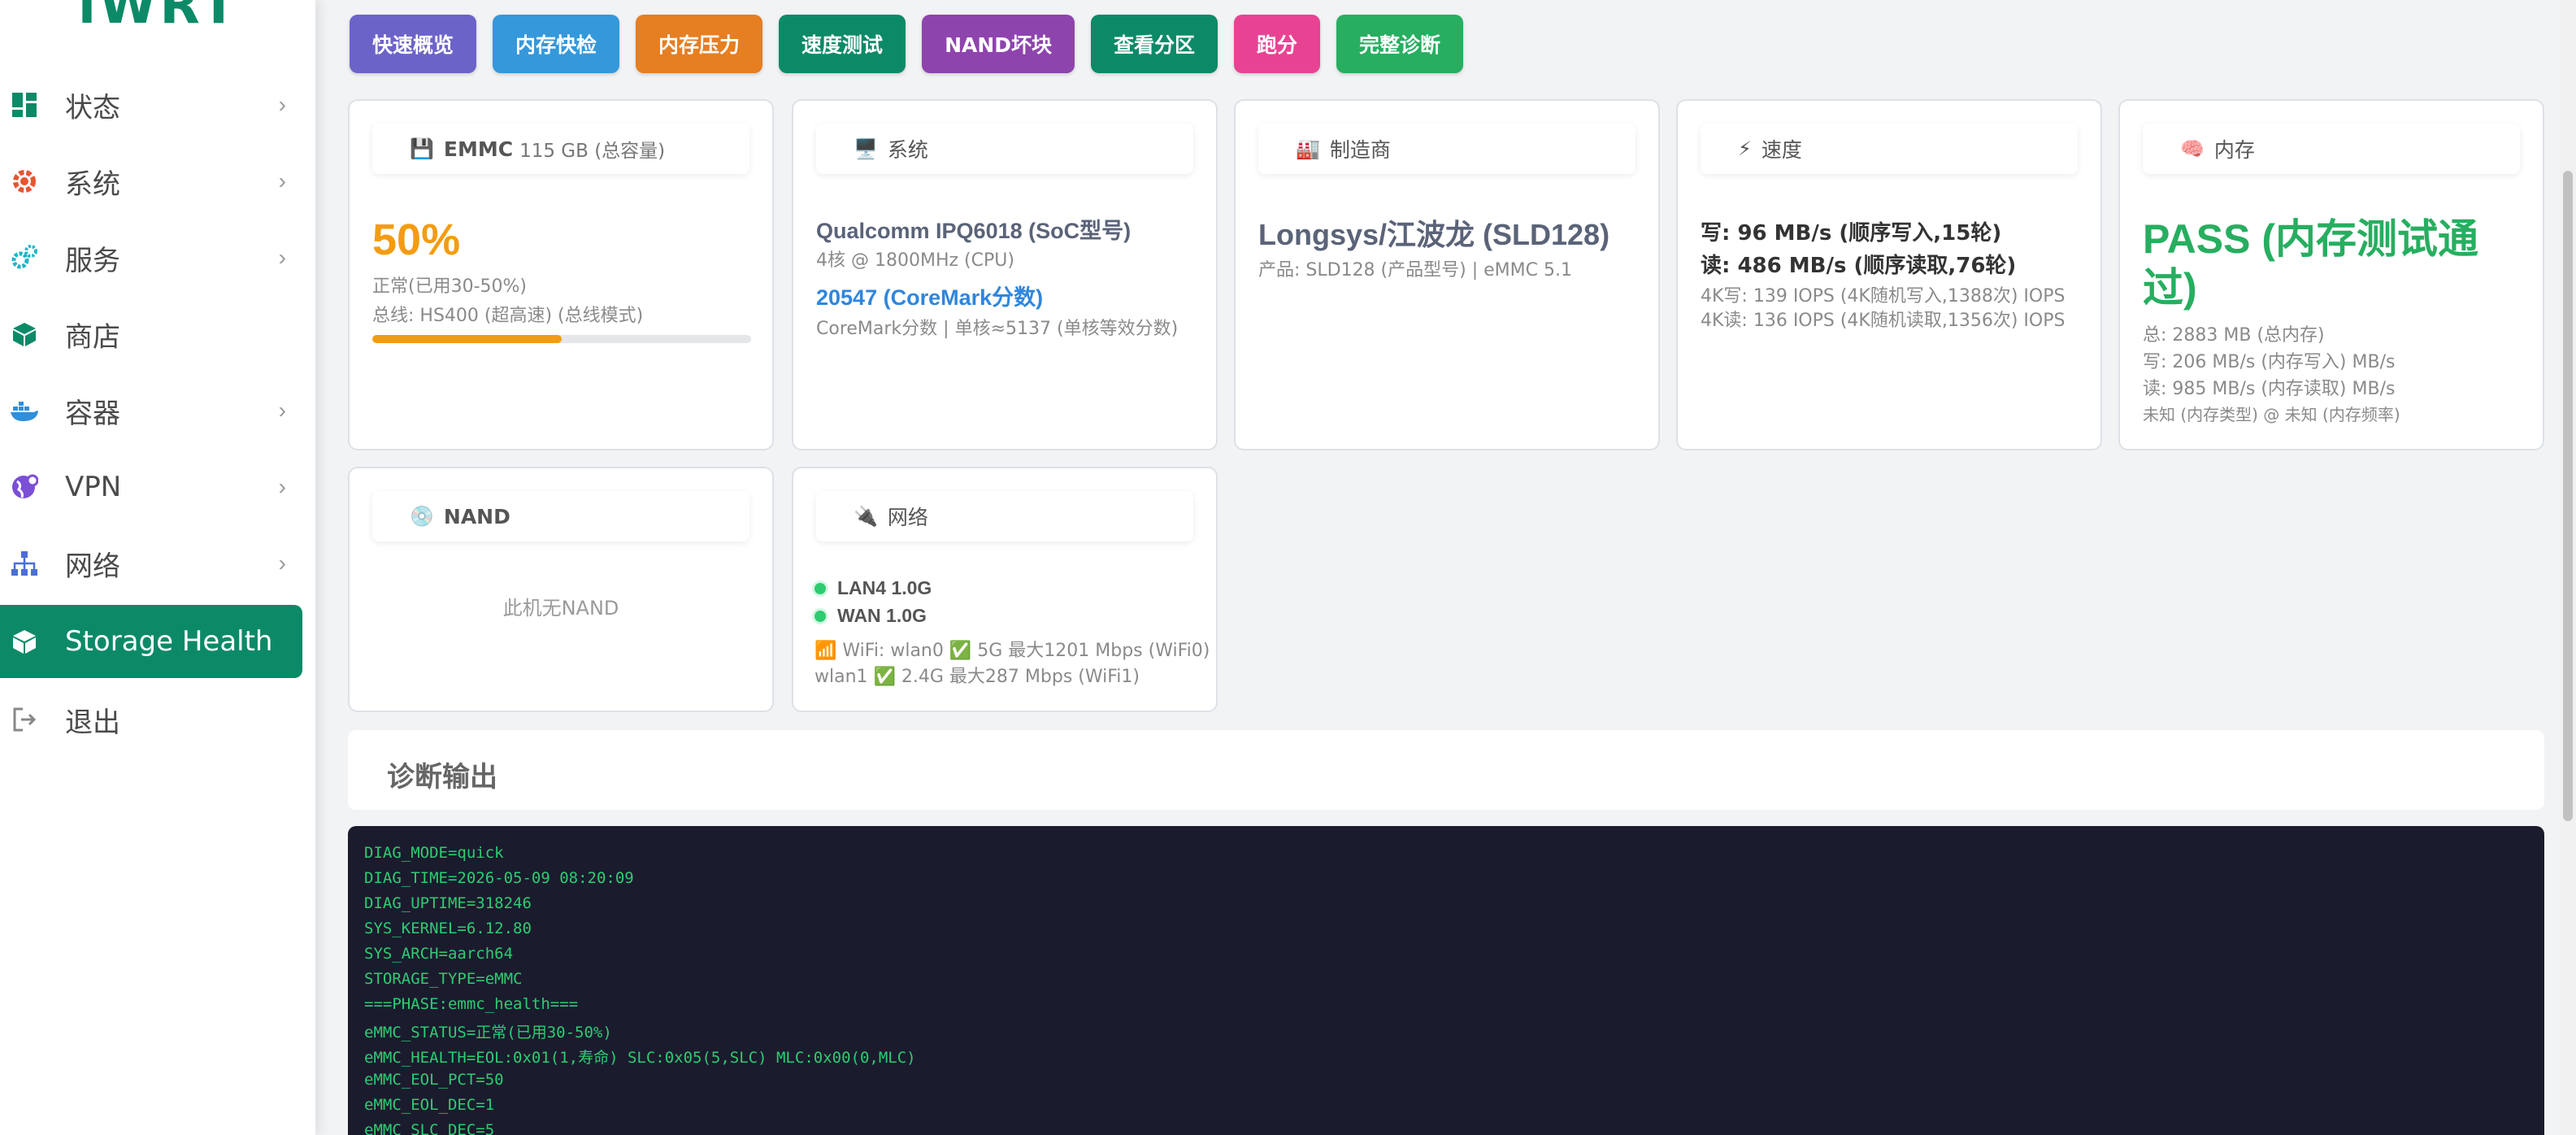  Describe the element at coordinates (24, 105) in the screenshot. I see `dashboard-icon` at that location.